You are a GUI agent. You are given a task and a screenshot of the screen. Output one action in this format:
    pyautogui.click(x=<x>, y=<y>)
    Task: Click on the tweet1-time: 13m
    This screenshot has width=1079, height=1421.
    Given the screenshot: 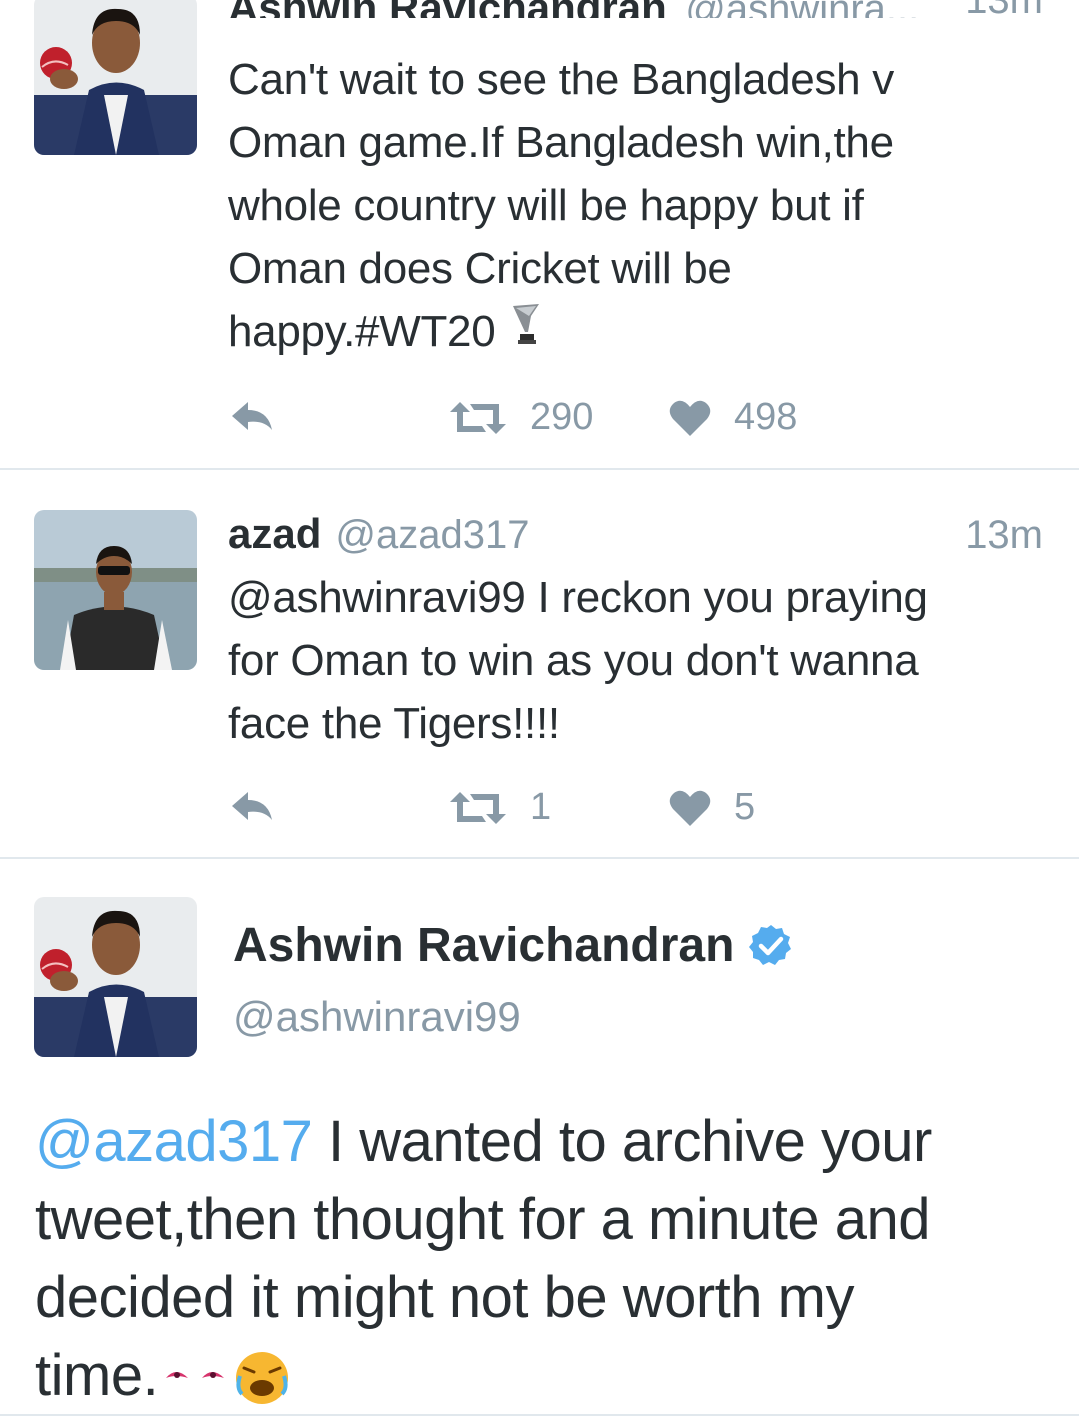 What is the action you would take?
    pyautogui.click(x=1004, y=9)
    